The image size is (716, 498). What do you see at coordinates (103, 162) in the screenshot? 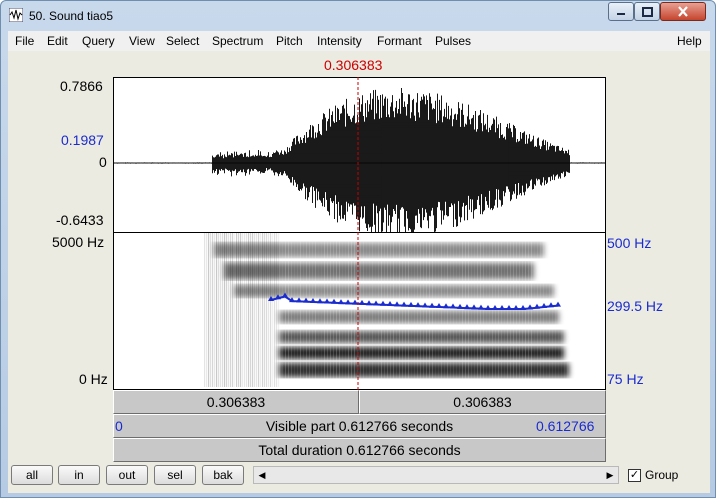
I see `waveform-zero-label: 0` at bounding box center [103, 162].